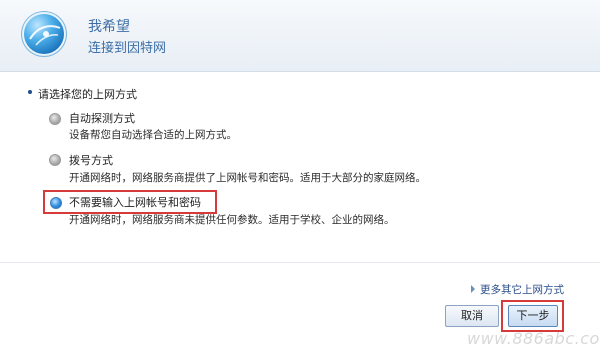 This screenshot has width=600, height=353. Describe the element at coordinates (55, 119) in the screenshot. I see `radio-auto-detect` at that location.